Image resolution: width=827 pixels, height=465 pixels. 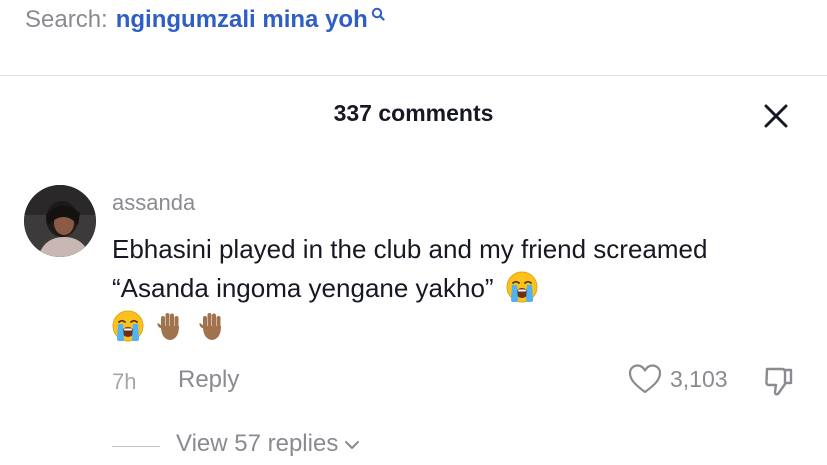 I want to click on like-count: 3,103, so click(x=699, y=378).